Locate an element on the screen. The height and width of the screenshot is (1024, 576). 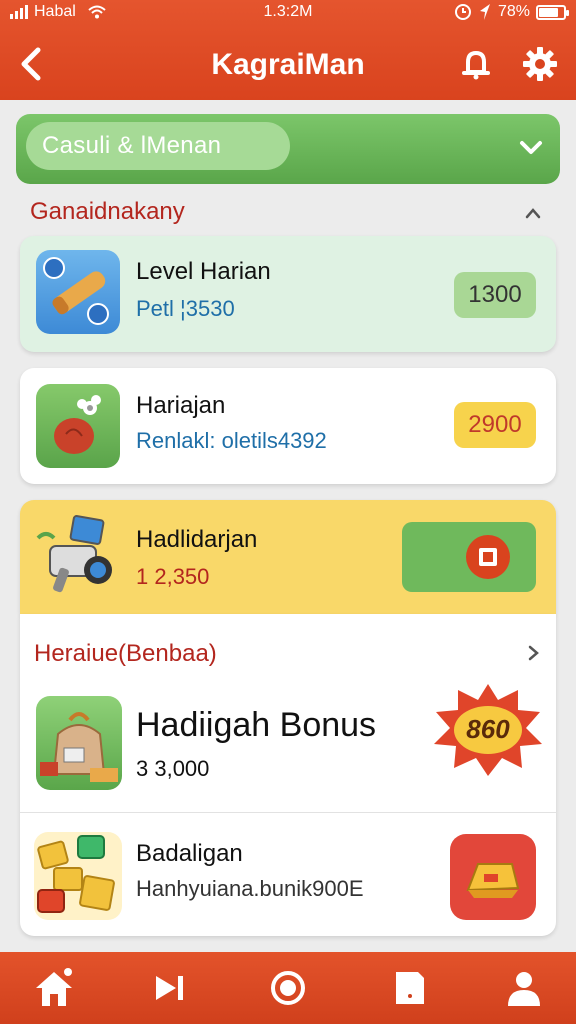
settings-button is located at coordinates (540, 64).